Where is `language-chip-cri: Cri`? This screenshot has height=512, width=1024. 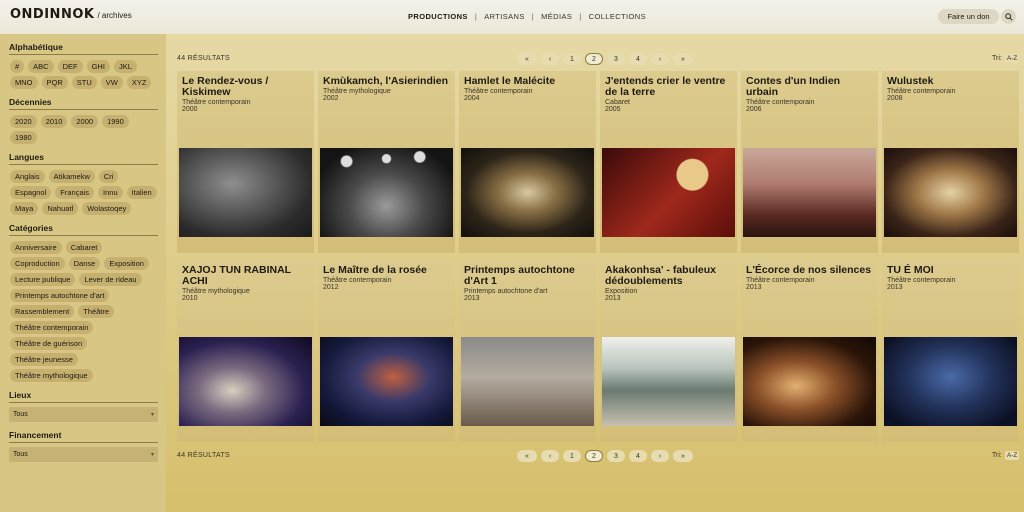 language-chip-cri: Cri is located at coordinates (108, 176).